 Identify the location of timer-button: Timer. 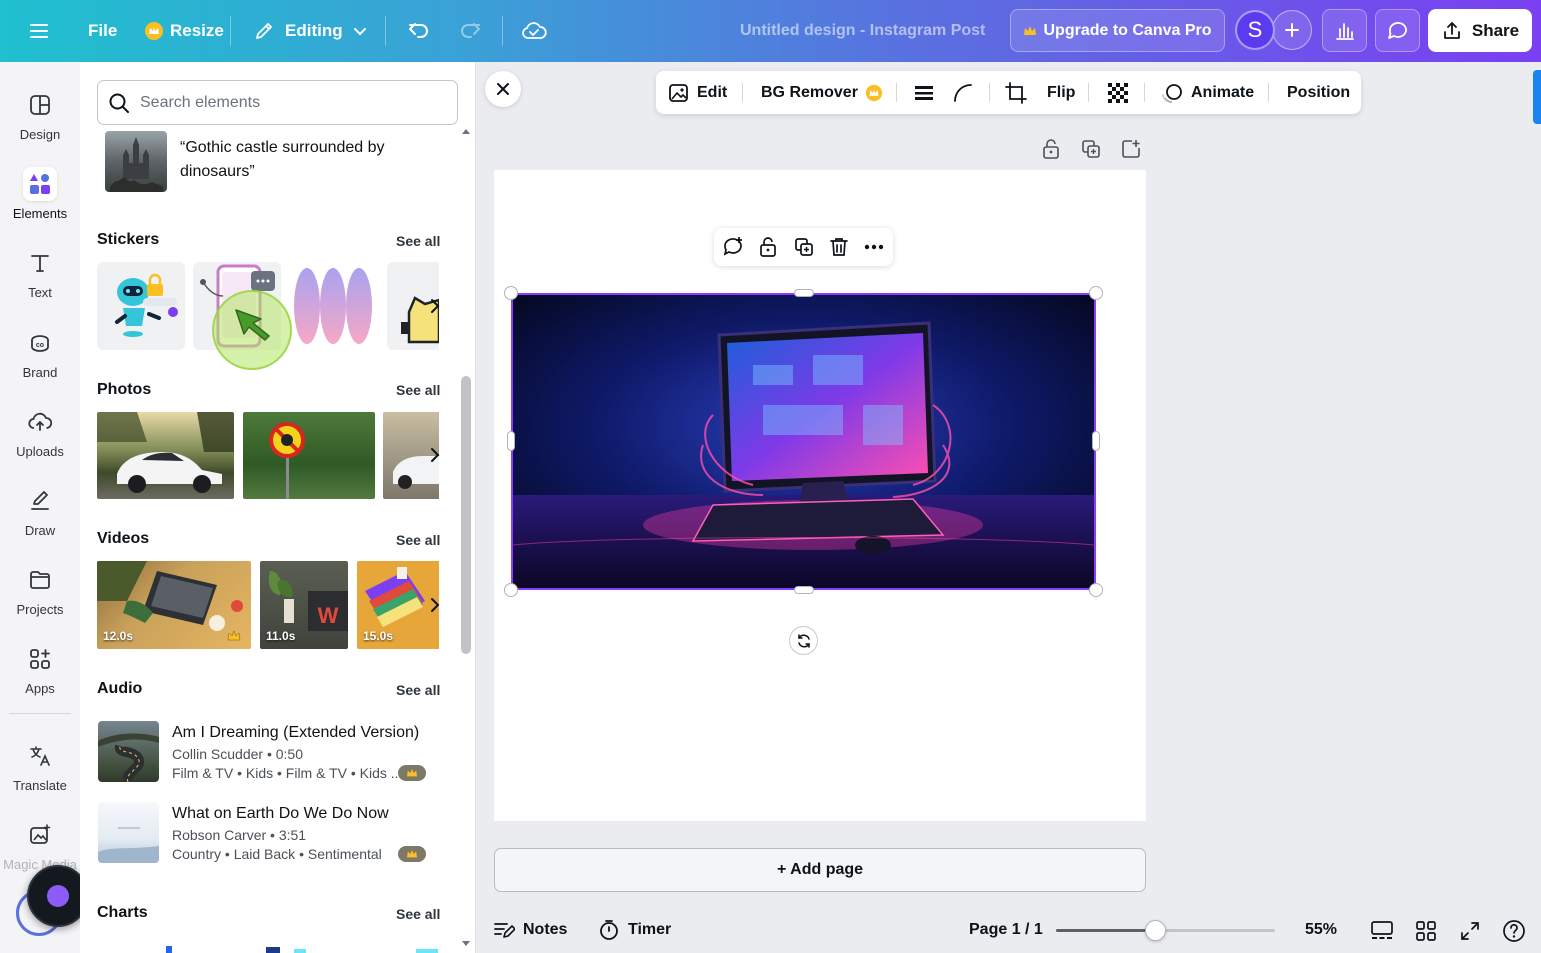
(634, 930).